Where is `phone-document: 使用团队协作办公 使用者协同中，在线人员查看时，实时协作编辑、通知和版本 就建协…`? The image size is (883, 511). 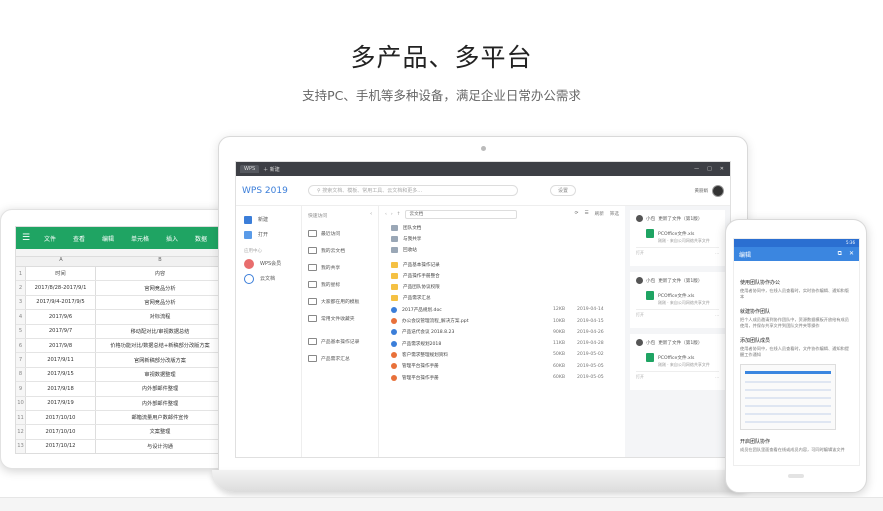 phone-document: 使用团队协作办公 使用者协同中，在线人员查看时，实时协作编辑、通知和版本 就建协… is located at coordinates (796, 362).